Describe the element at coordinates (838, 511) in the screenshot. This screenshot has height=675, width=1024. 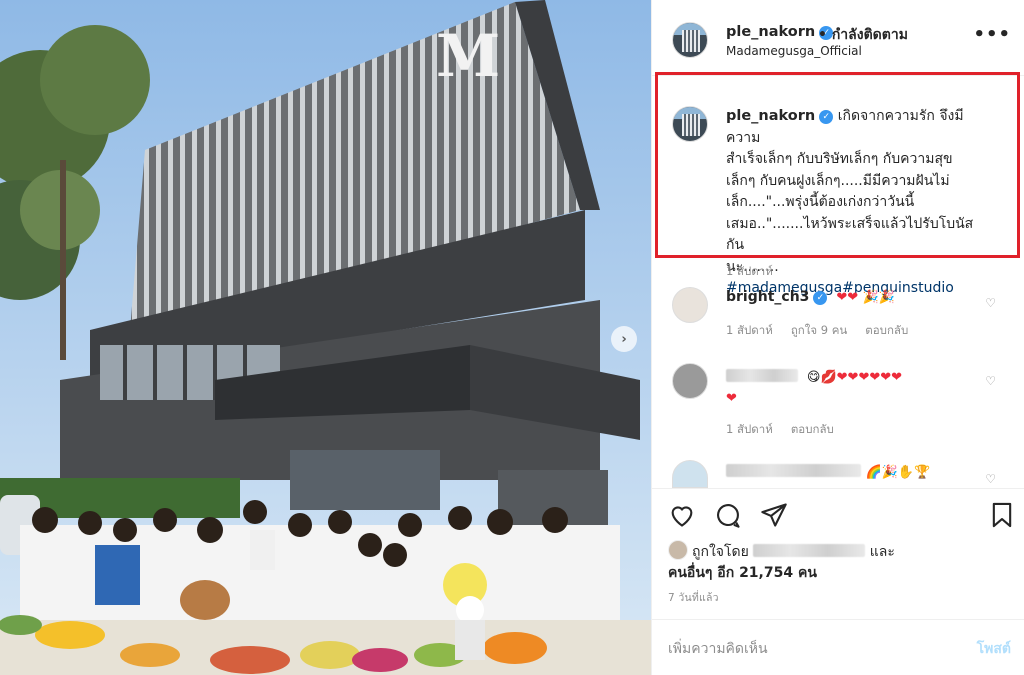
I see `post-action-bar` at that location.